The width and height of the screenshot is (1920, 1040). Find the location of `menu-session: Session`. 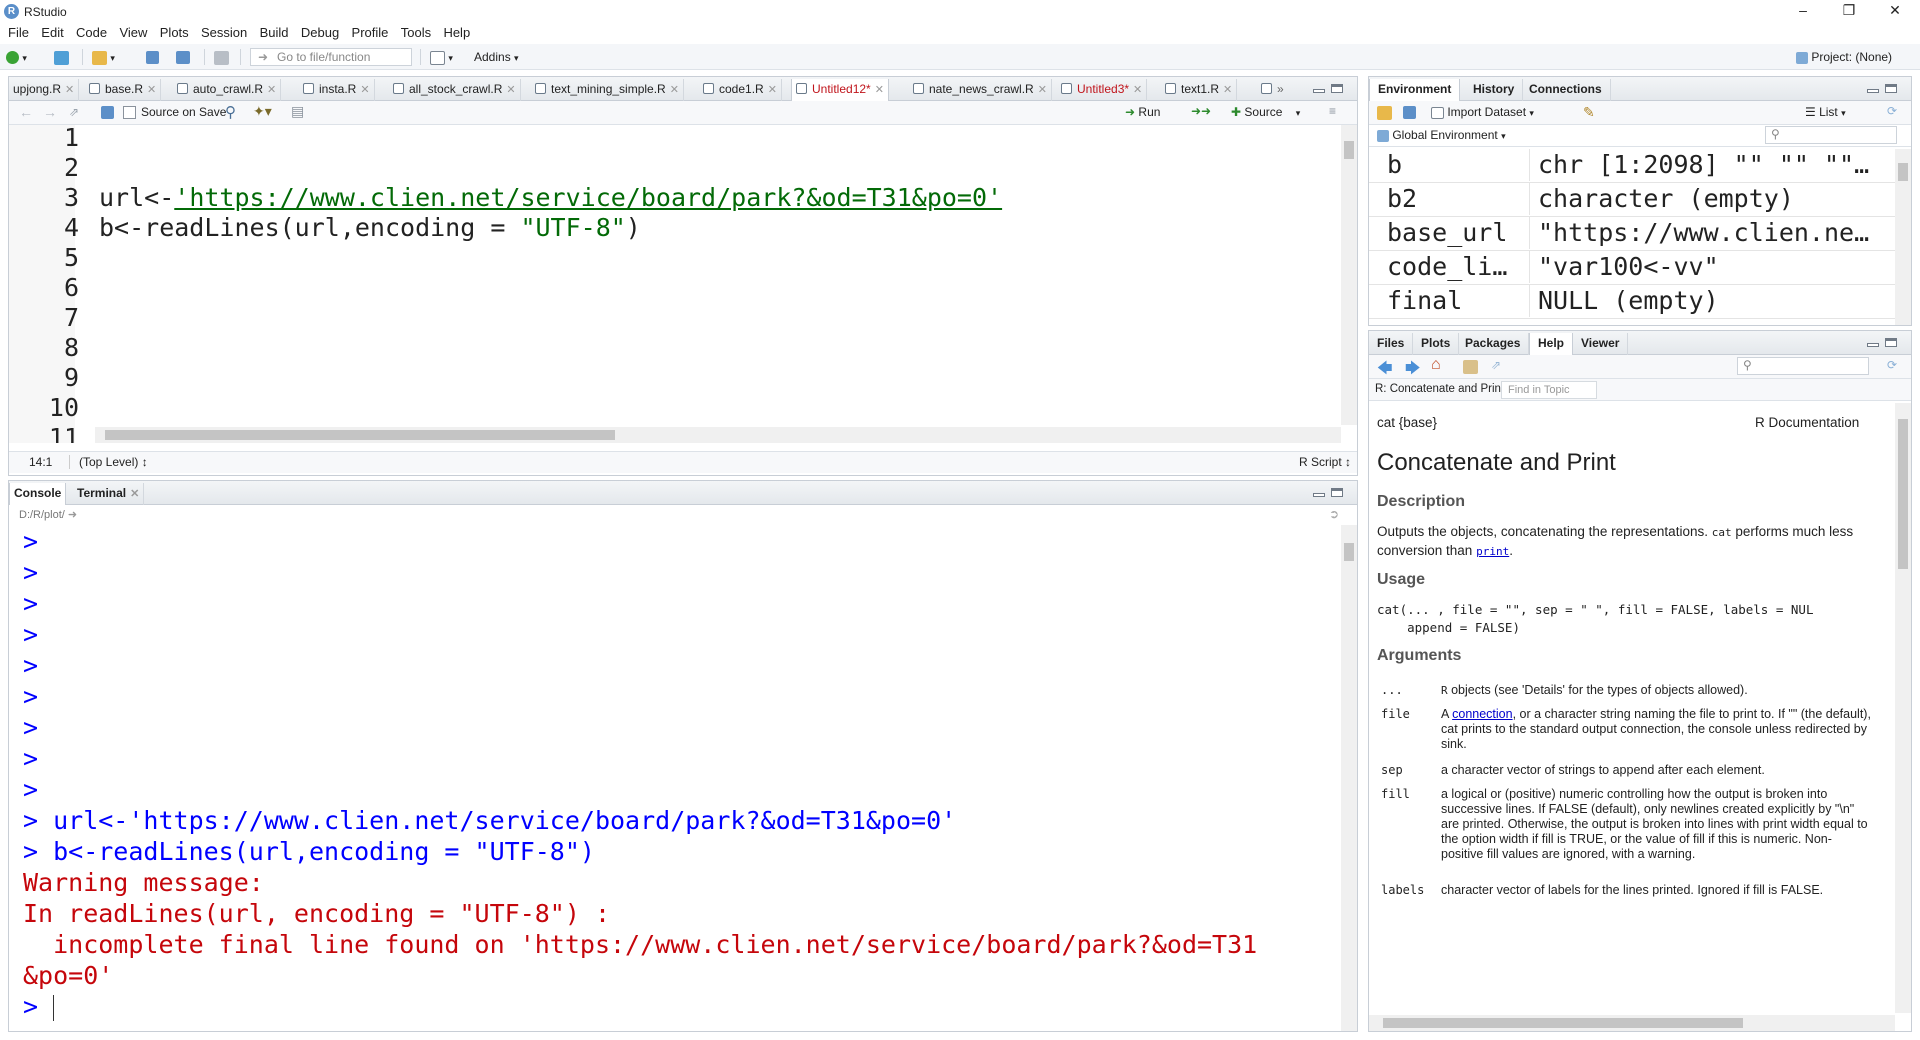

menu-session: Session is located at coordinates (224, 33).